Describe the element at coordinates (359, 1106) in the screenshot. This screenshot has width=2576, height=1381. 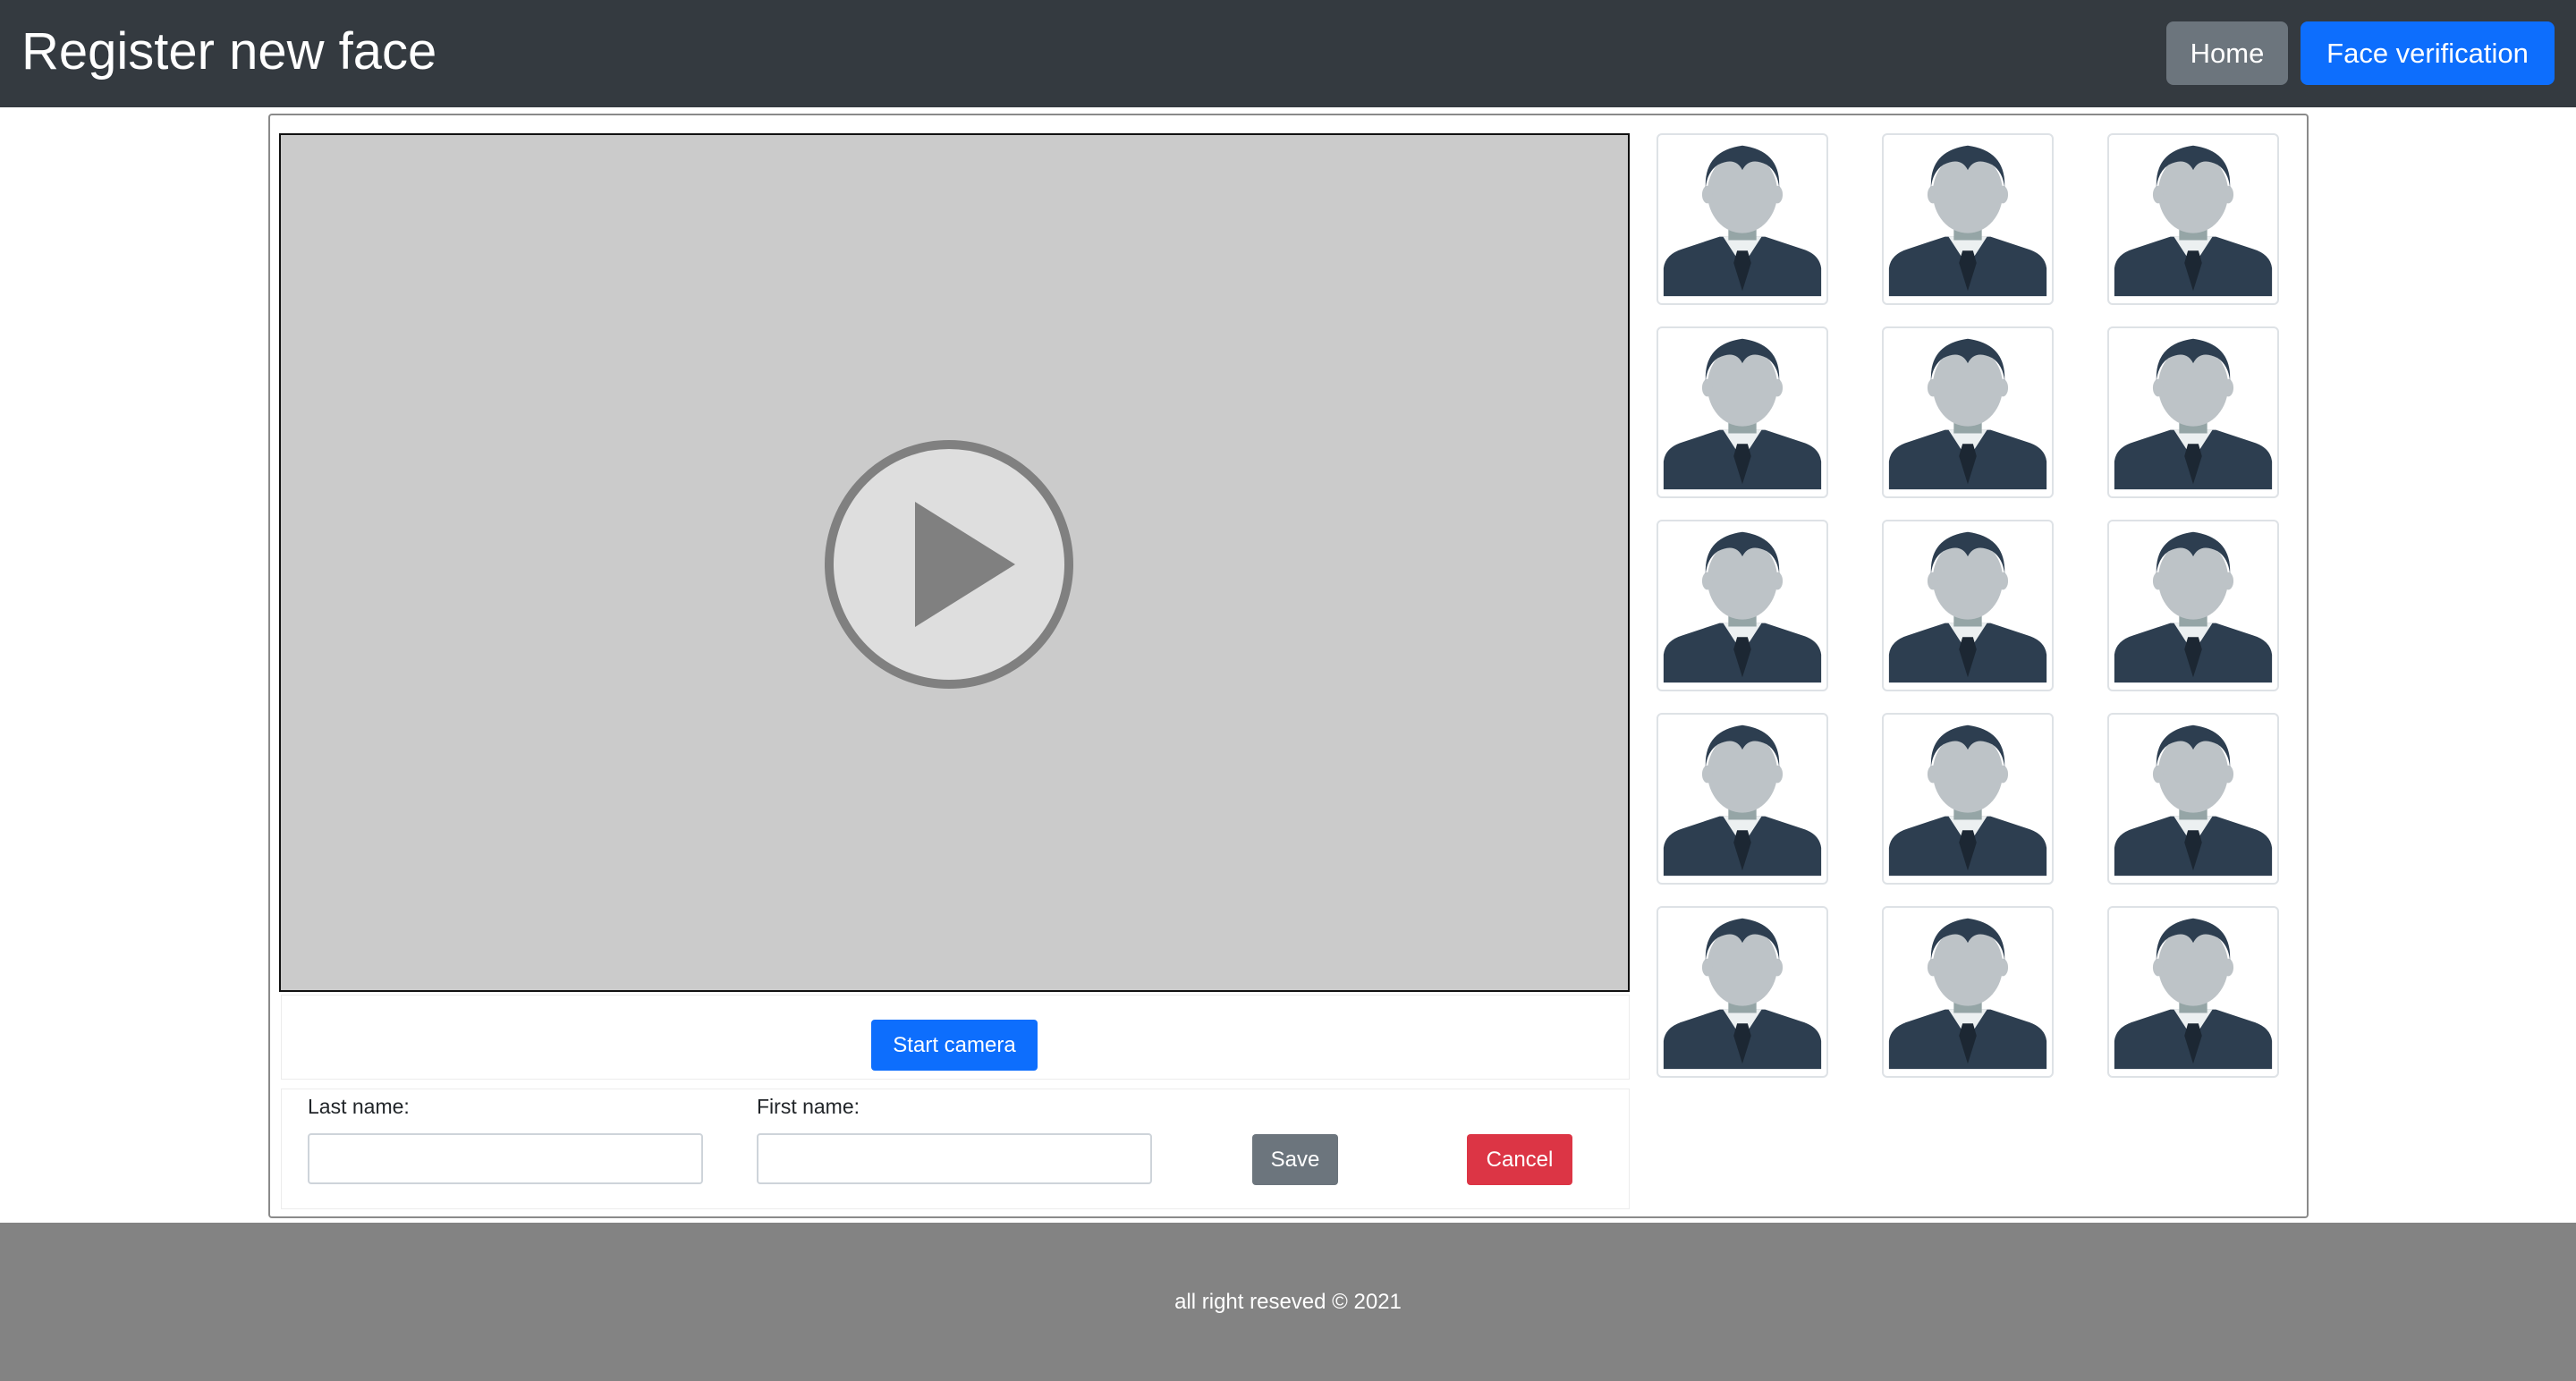
I see `last-name-label: Last name:` at that location.